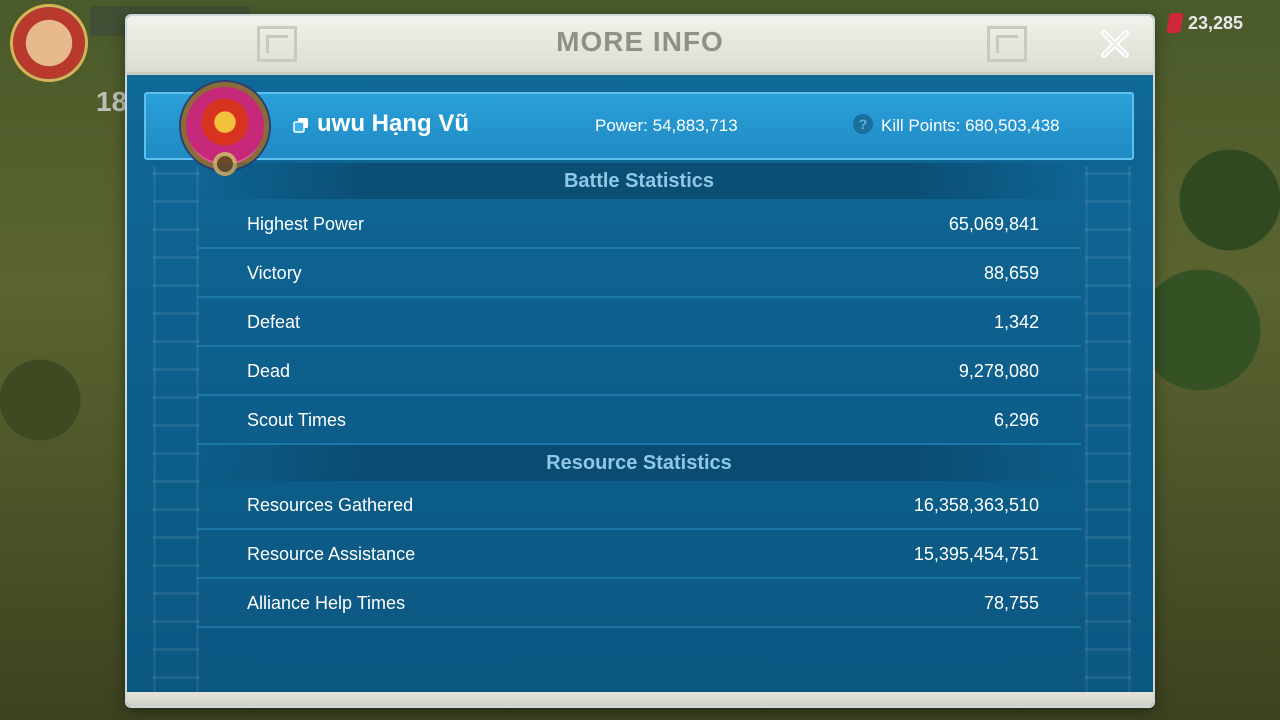 Image resolution: width=1280 pixels, height=720 pixels. I want to click on stat-value: 88,659, so click(1011, 273).